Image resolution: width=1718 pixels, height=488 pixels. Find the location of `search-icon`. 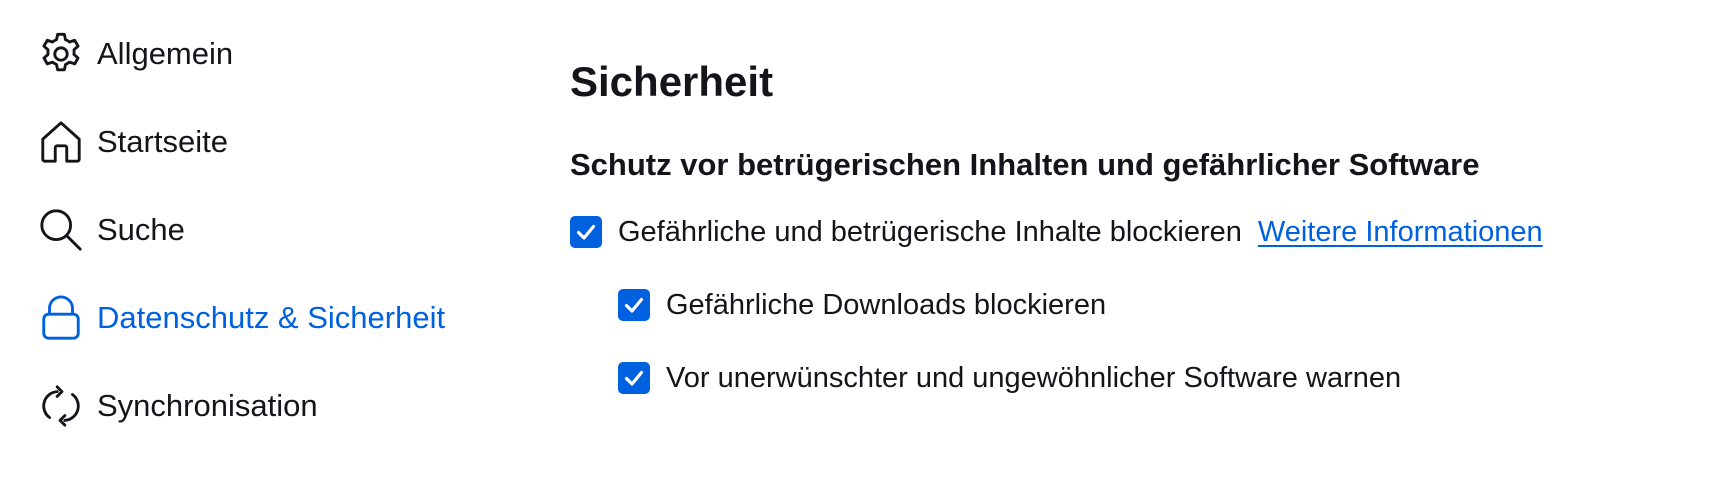

search-icon is located at coordinates (61, 230).